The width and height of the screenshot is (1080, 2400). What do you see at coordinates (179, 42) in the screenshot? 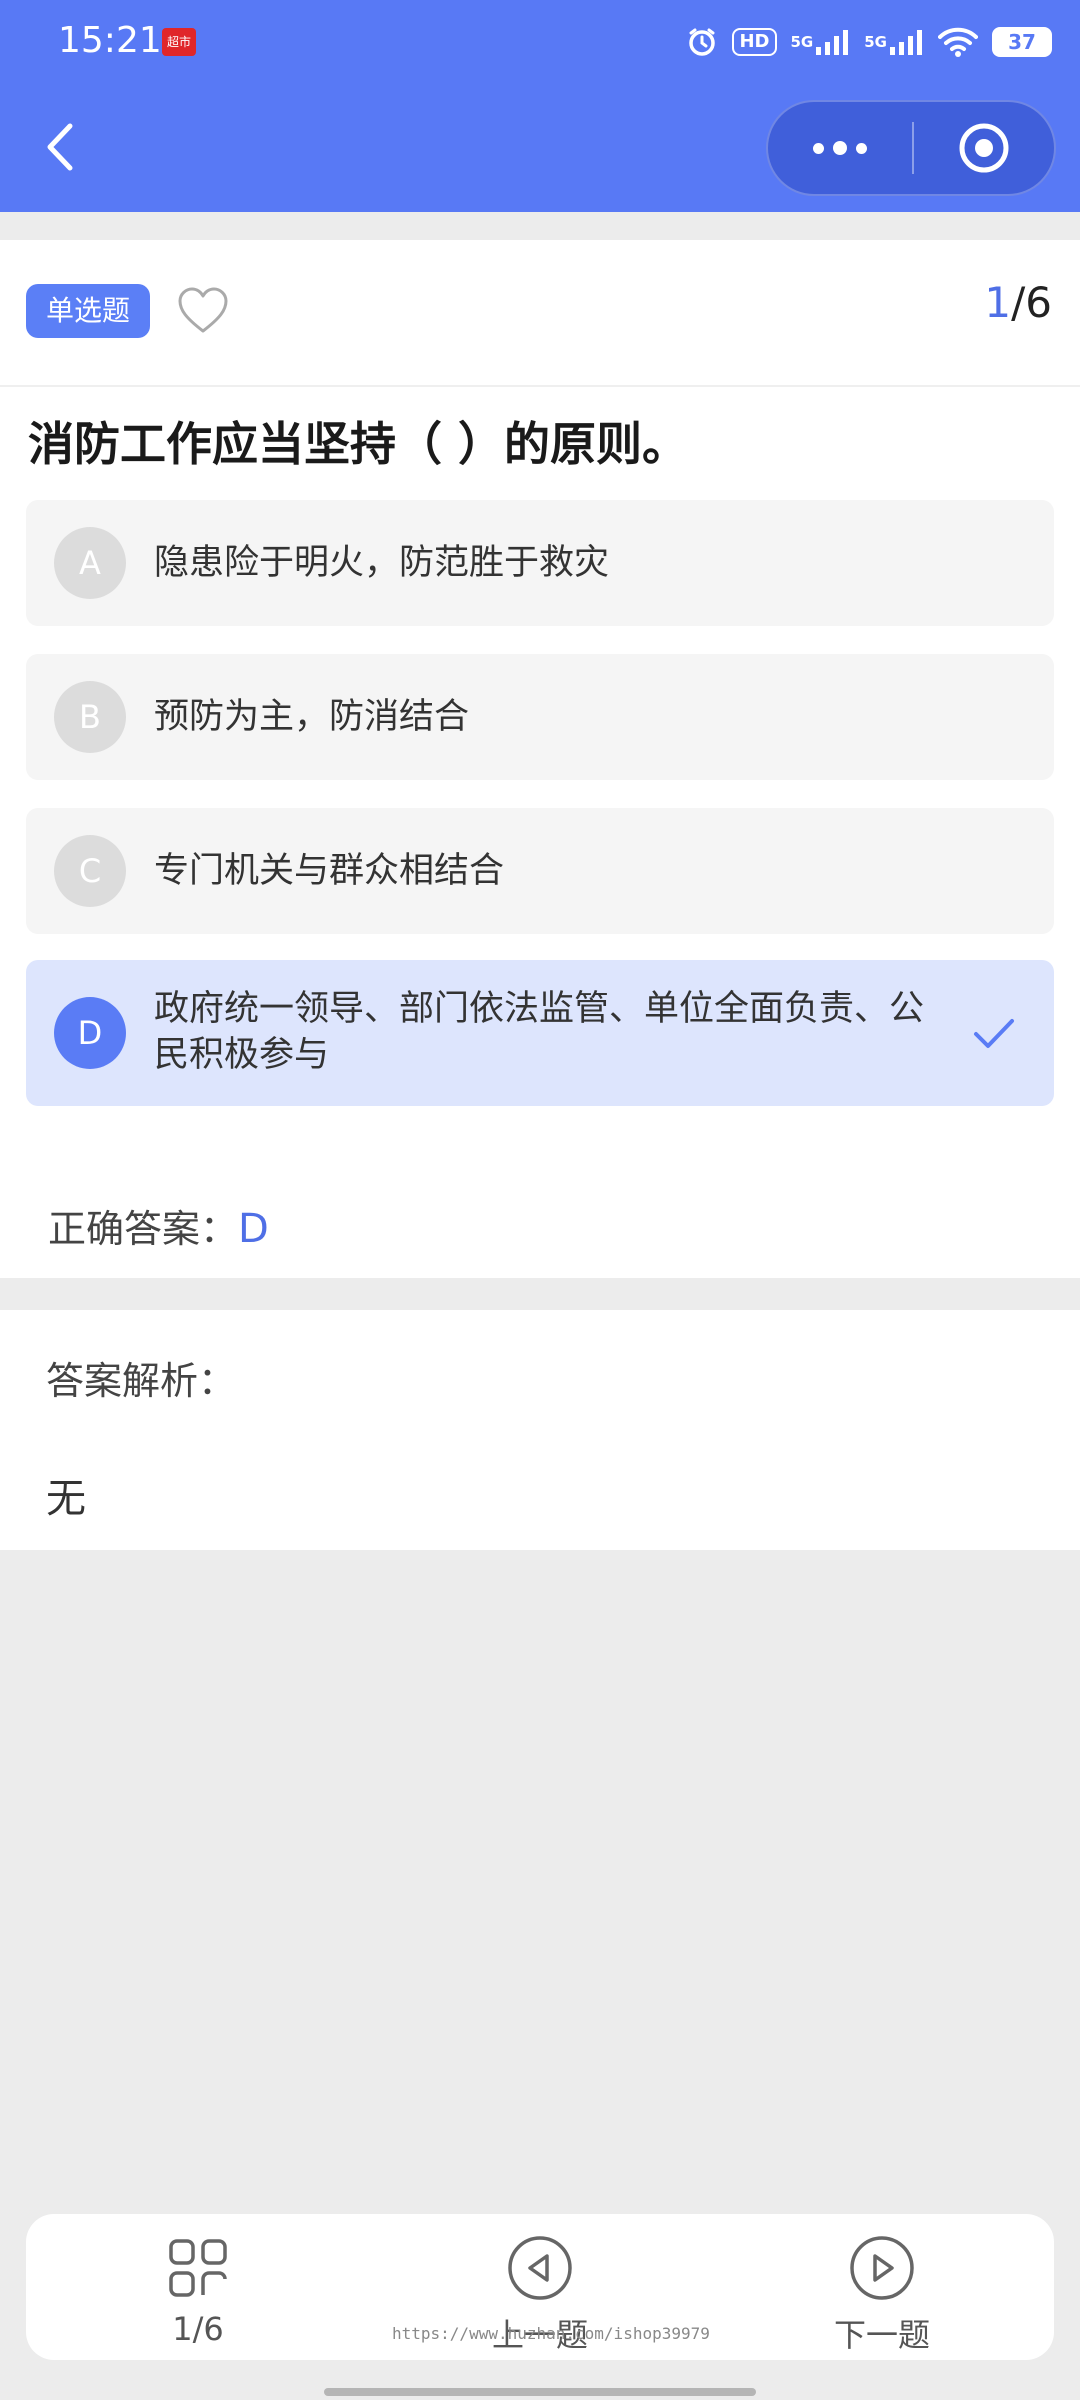
I see `notification-app-badge: 超市` at bounding box center [179, 42].